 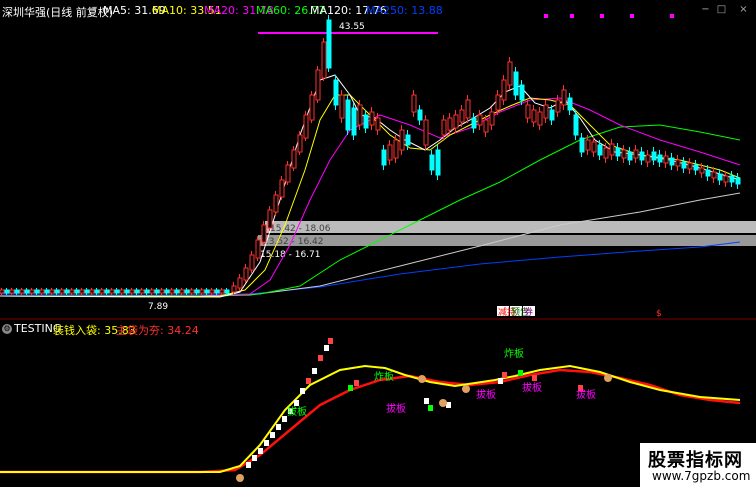 I want to click on watermark: 股票指标网 www.7gpzb.com, so click(x=698, y=465).